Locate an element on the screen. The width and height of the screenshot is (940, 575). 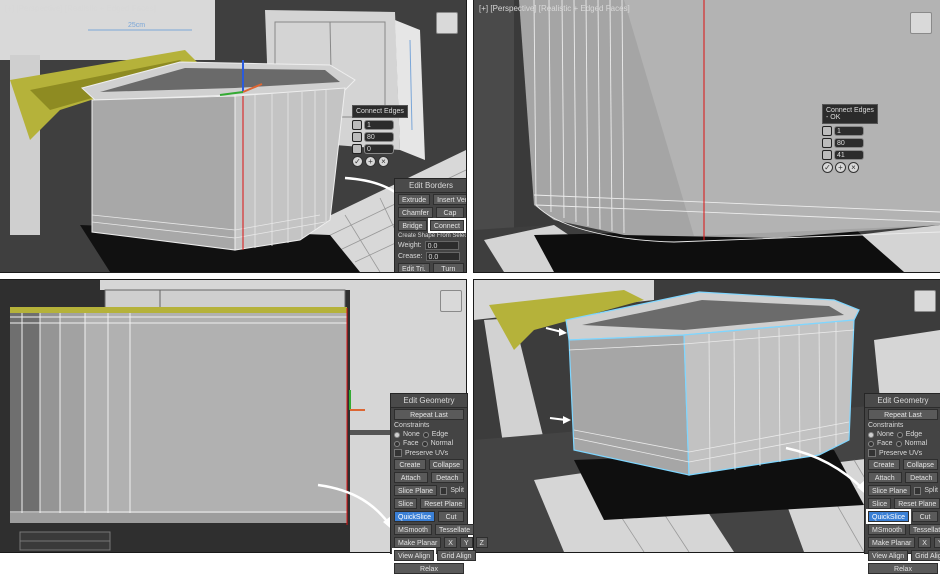
bridge-button: Bridge is located at coordinates (412, 225).